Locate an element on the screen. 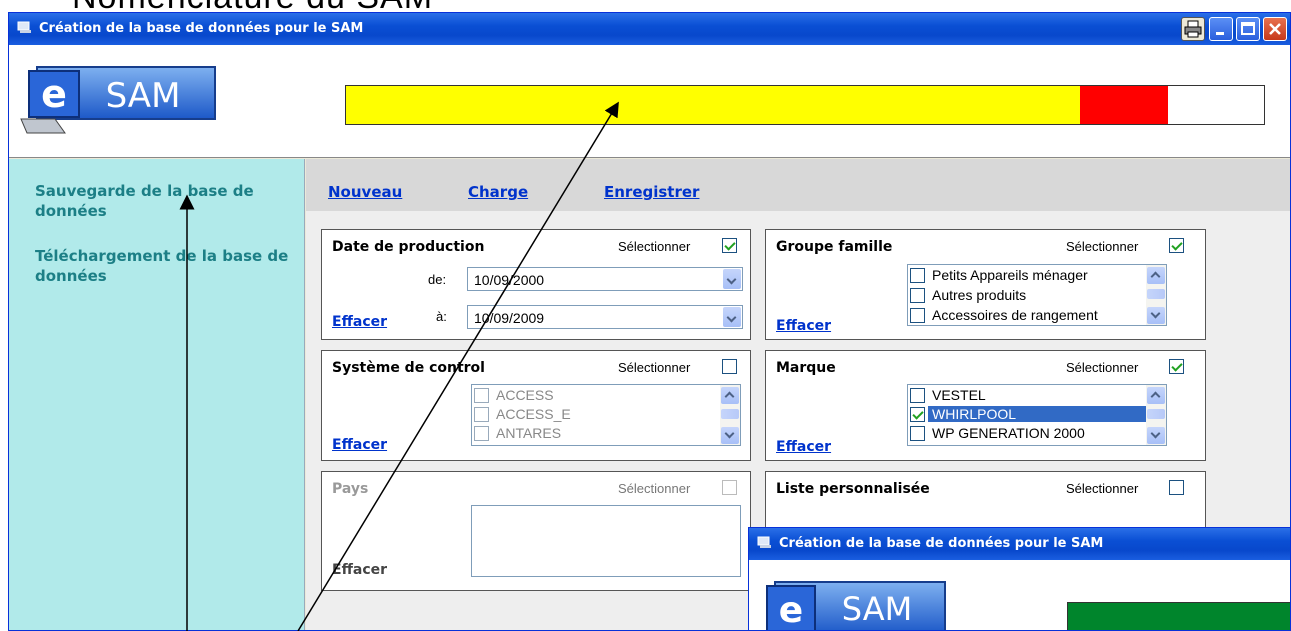 This screenshot has height=631, width=1291. groupe-clear-link: Effacer is located at coordinates (803, 326).